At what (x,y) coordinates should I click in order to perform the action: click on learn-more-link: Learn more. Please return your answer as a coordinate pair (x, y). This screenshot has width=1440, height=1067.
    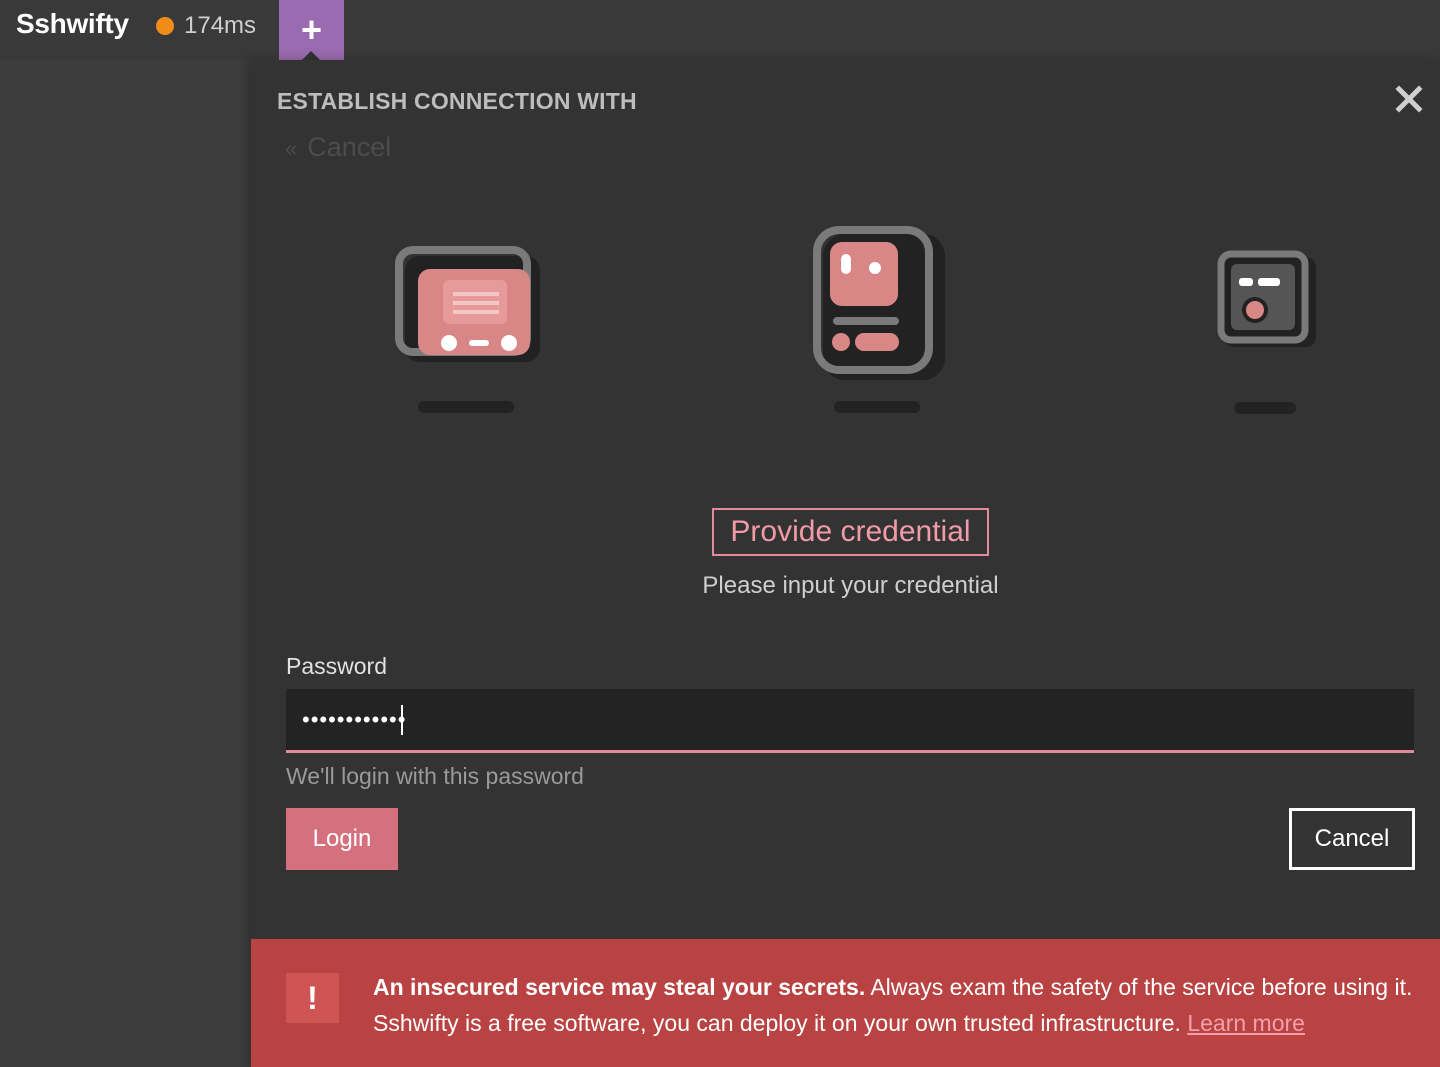
    Looking at the image, I should click on (1246, 1023).